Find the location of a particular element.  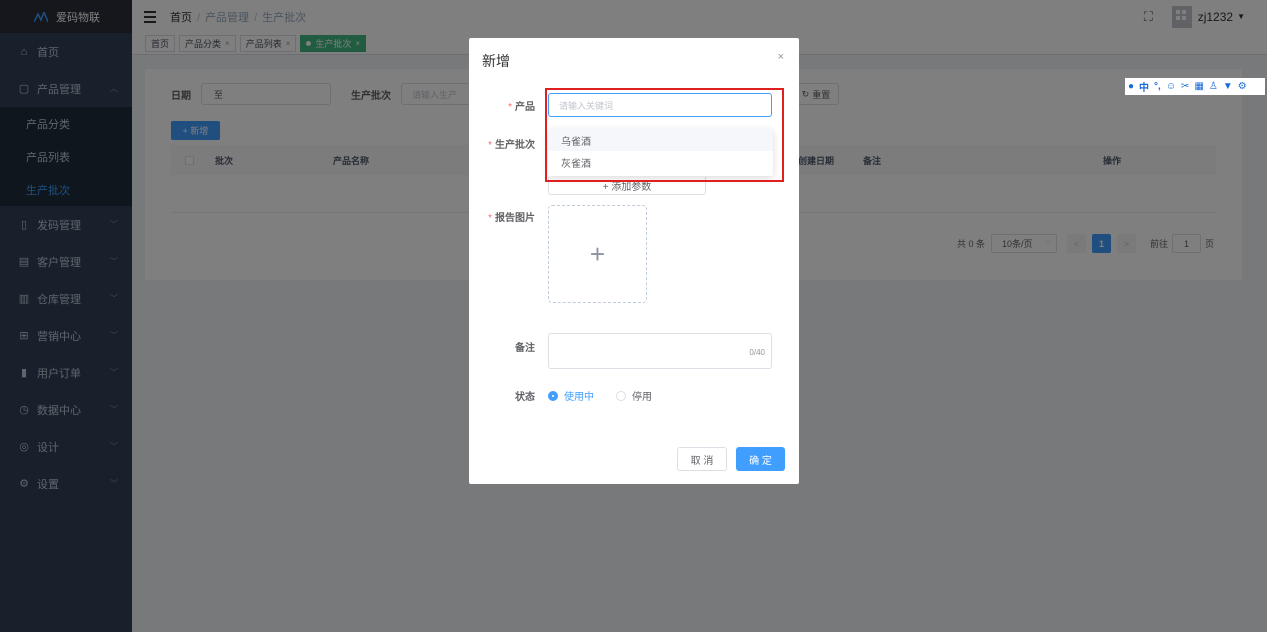

report-form-item: * 报告图片 is located at coordinates (505, 216).